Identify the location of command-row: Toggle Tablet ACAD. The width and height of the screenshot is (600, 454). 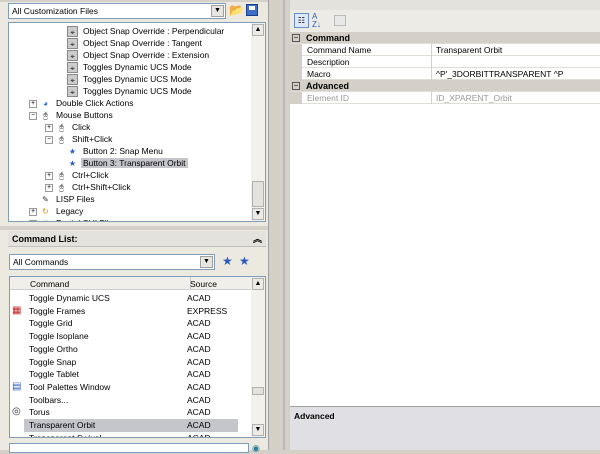
(128, 374).